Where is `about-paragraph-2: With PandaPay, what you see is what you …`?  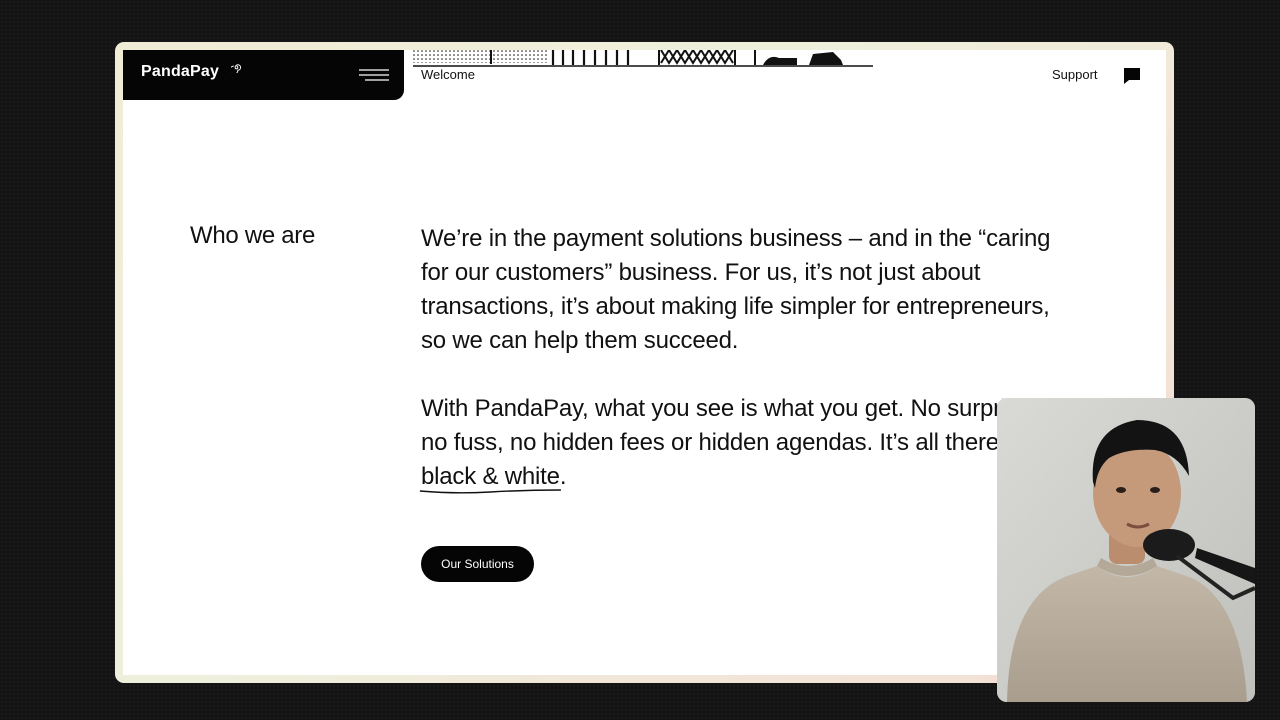
about-paragraph-2: With PandaPay, what you see is what you … is located at coordinates (740, 443).